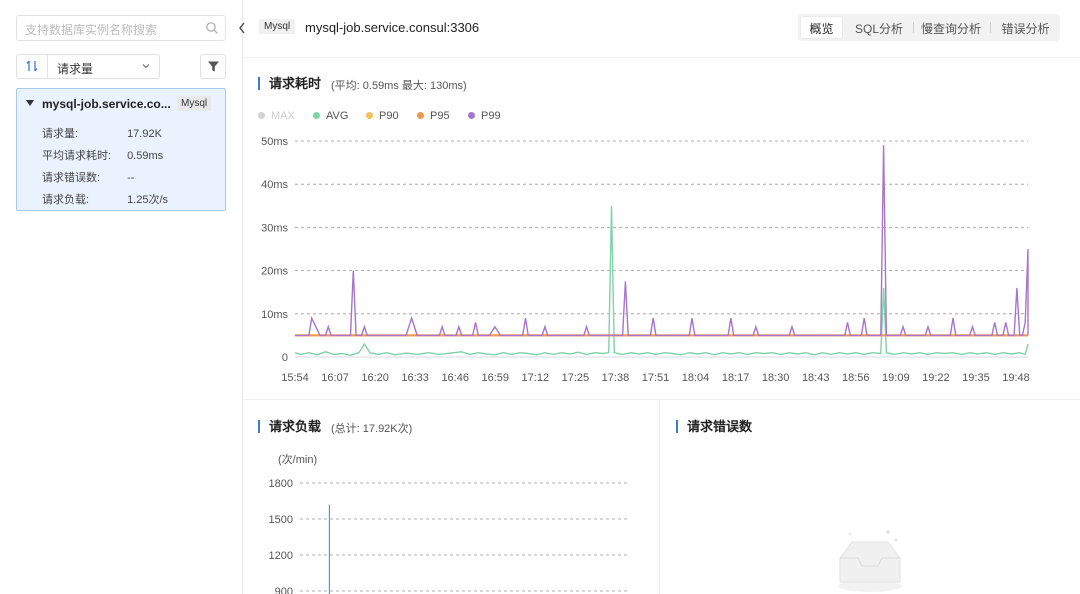  I want to click on legend-item-avg: AVG, so click(330, 116).